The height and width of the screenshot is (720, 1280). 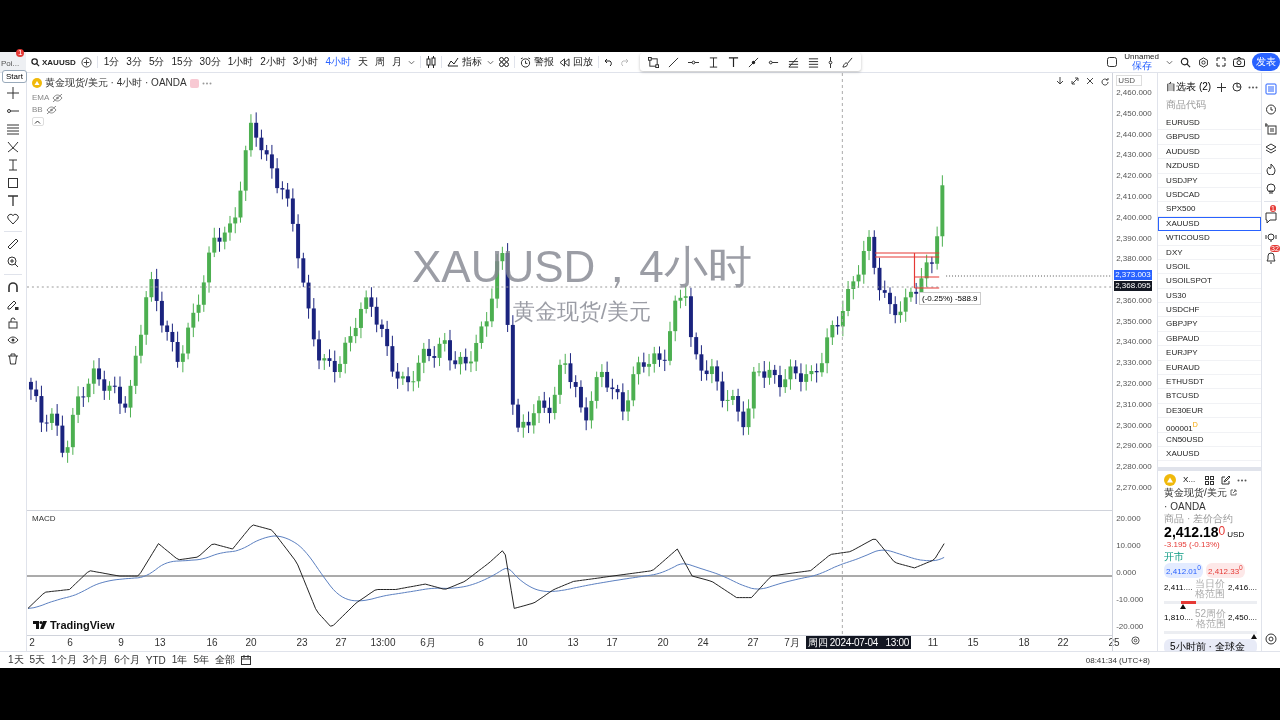 I want to click on range-button: 5年, so click(x=201, y=660).